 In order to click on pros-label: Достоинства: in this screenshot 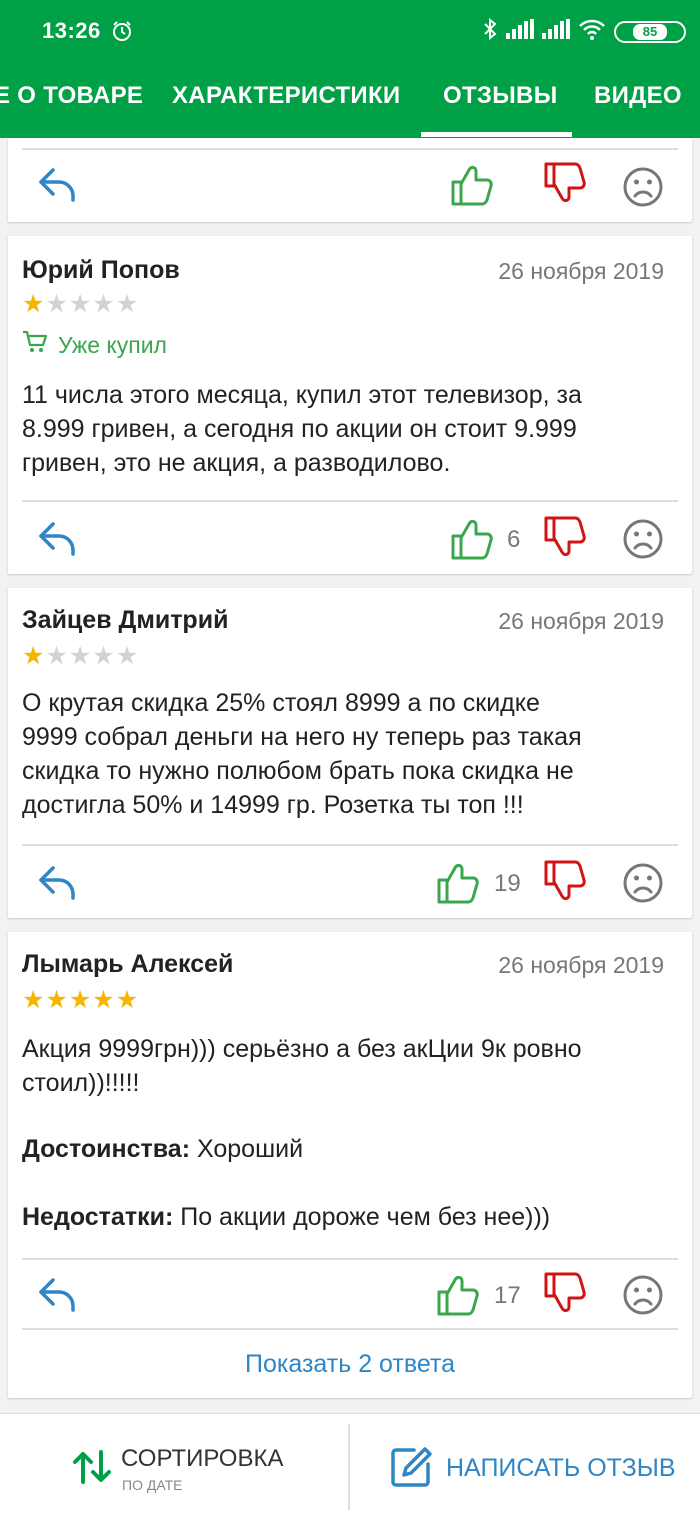, I will do `click(106, 1149)`.